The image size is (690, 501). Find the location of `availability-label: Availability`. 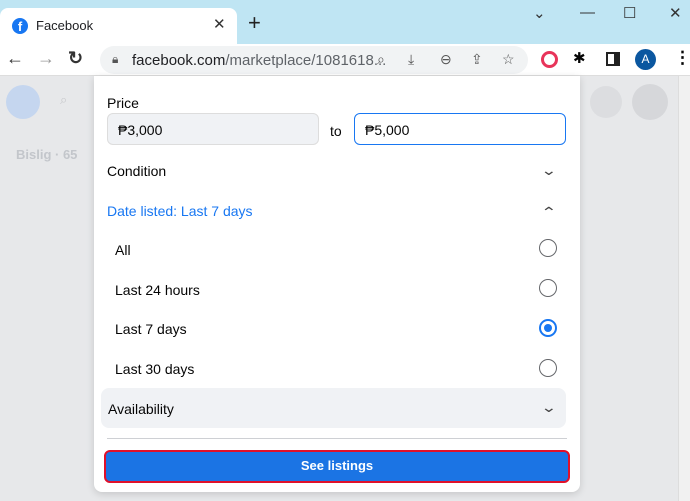

availability-label: Availability is located at coordinates (141, 409).